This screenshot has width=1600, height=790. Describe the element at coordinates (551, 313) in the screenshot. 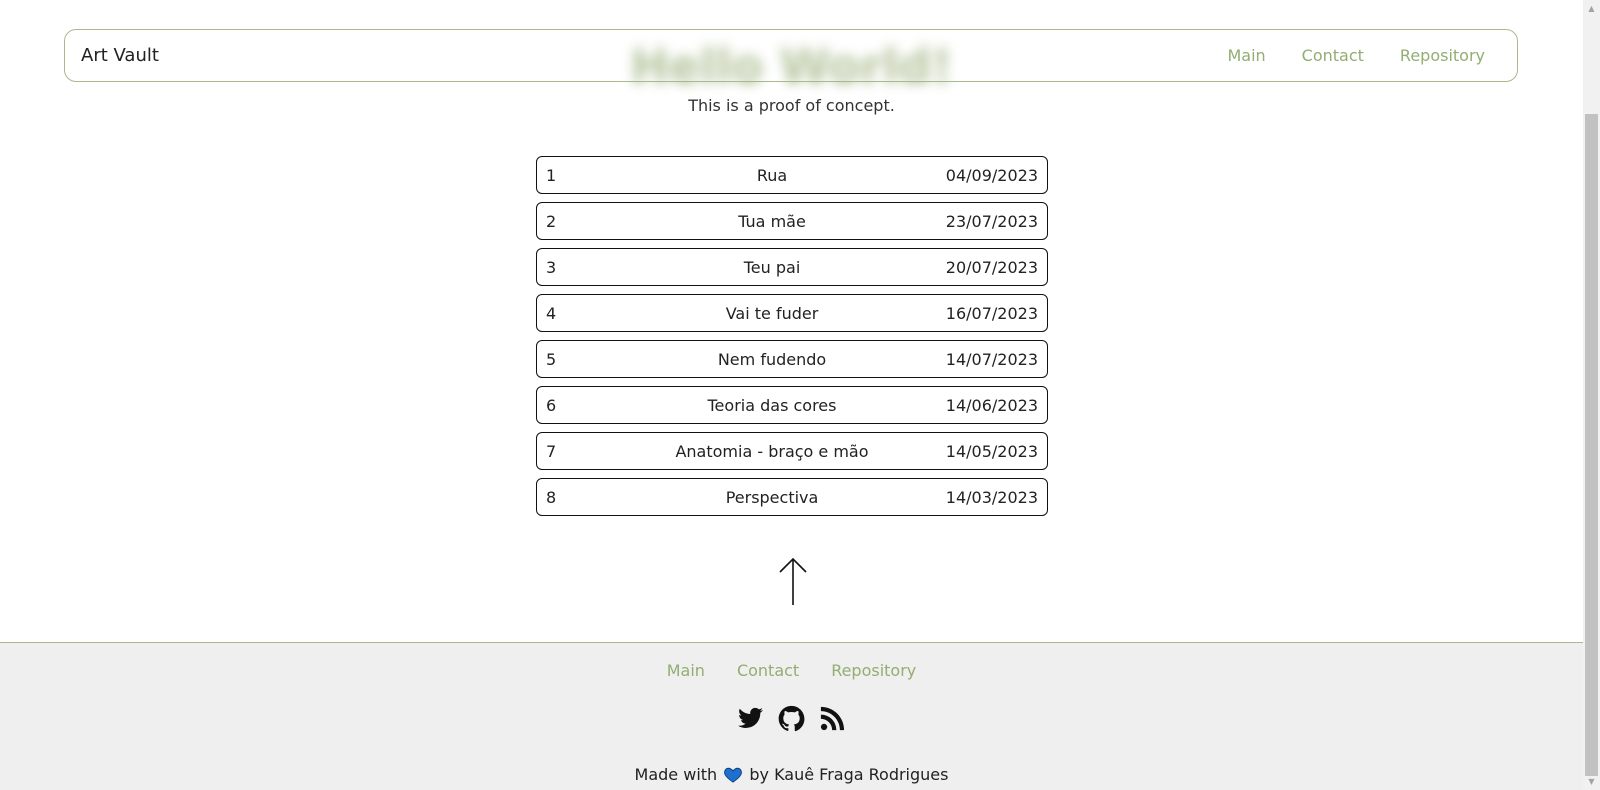

I see `entry-number: 4` at that location.